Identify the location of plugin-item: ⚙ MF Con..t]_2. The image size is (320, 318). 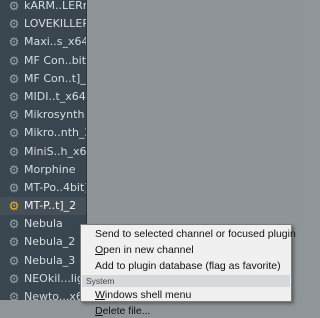
(43, 79).